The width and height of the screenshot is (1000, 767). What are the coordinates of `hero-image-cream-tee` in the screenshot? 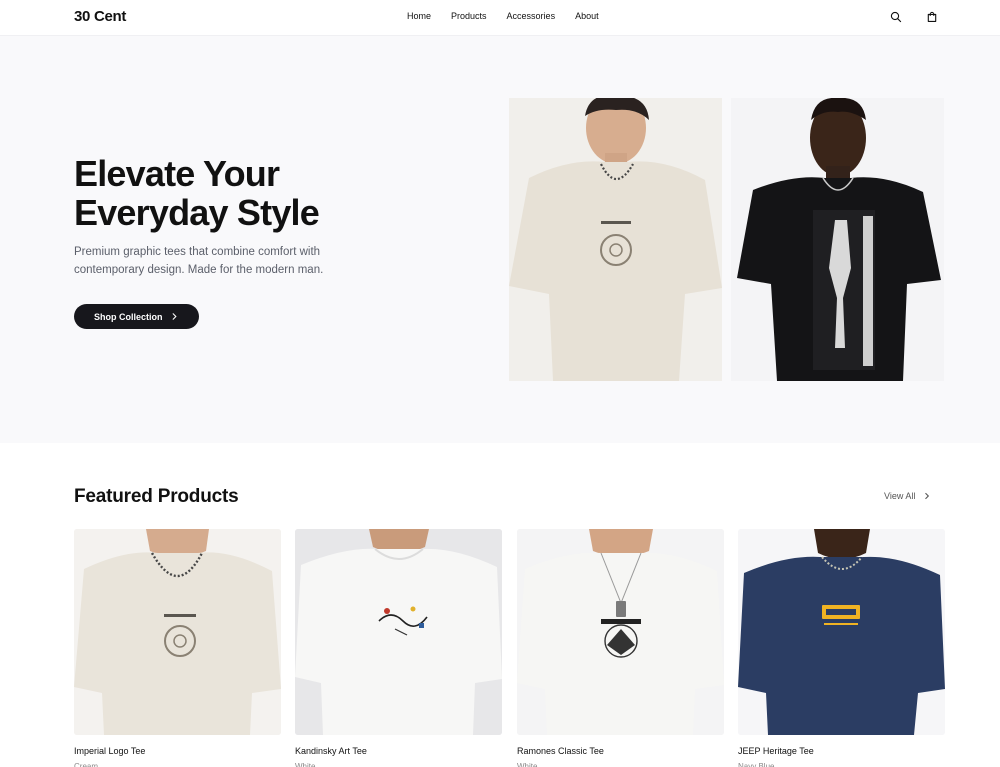 It's located at (615, 239).